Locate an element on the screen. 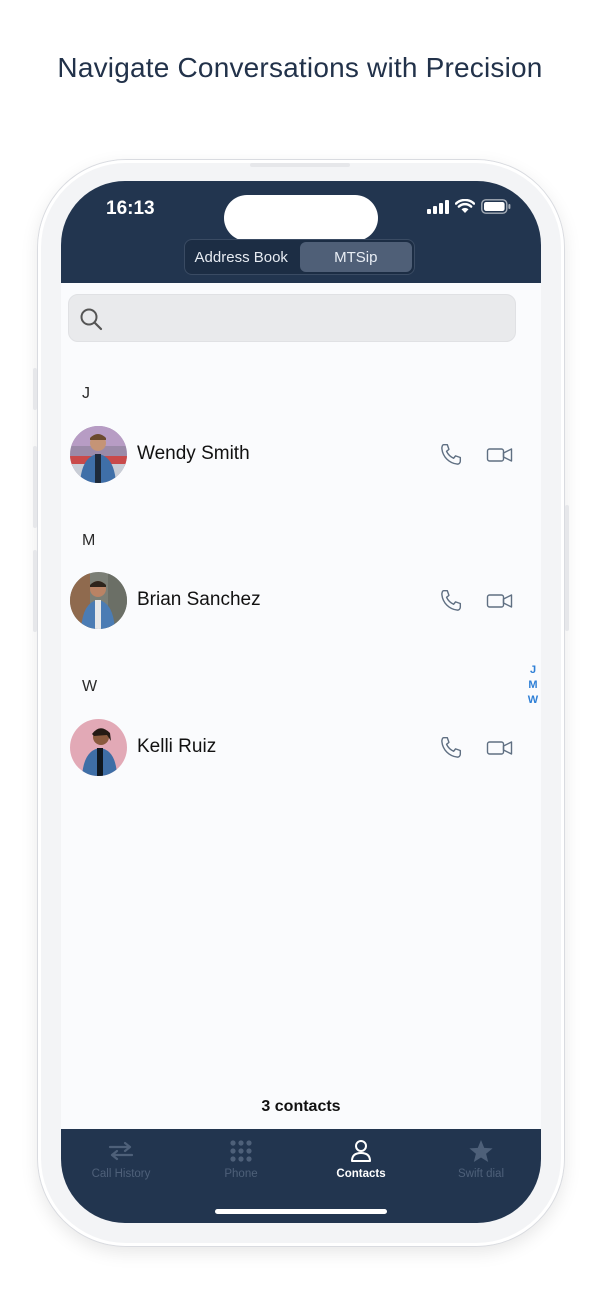 This screenshot has width=600, height=1299. tab-bar: Call History Phone Contacts Swift dial is located at coordinates (301, 1176).